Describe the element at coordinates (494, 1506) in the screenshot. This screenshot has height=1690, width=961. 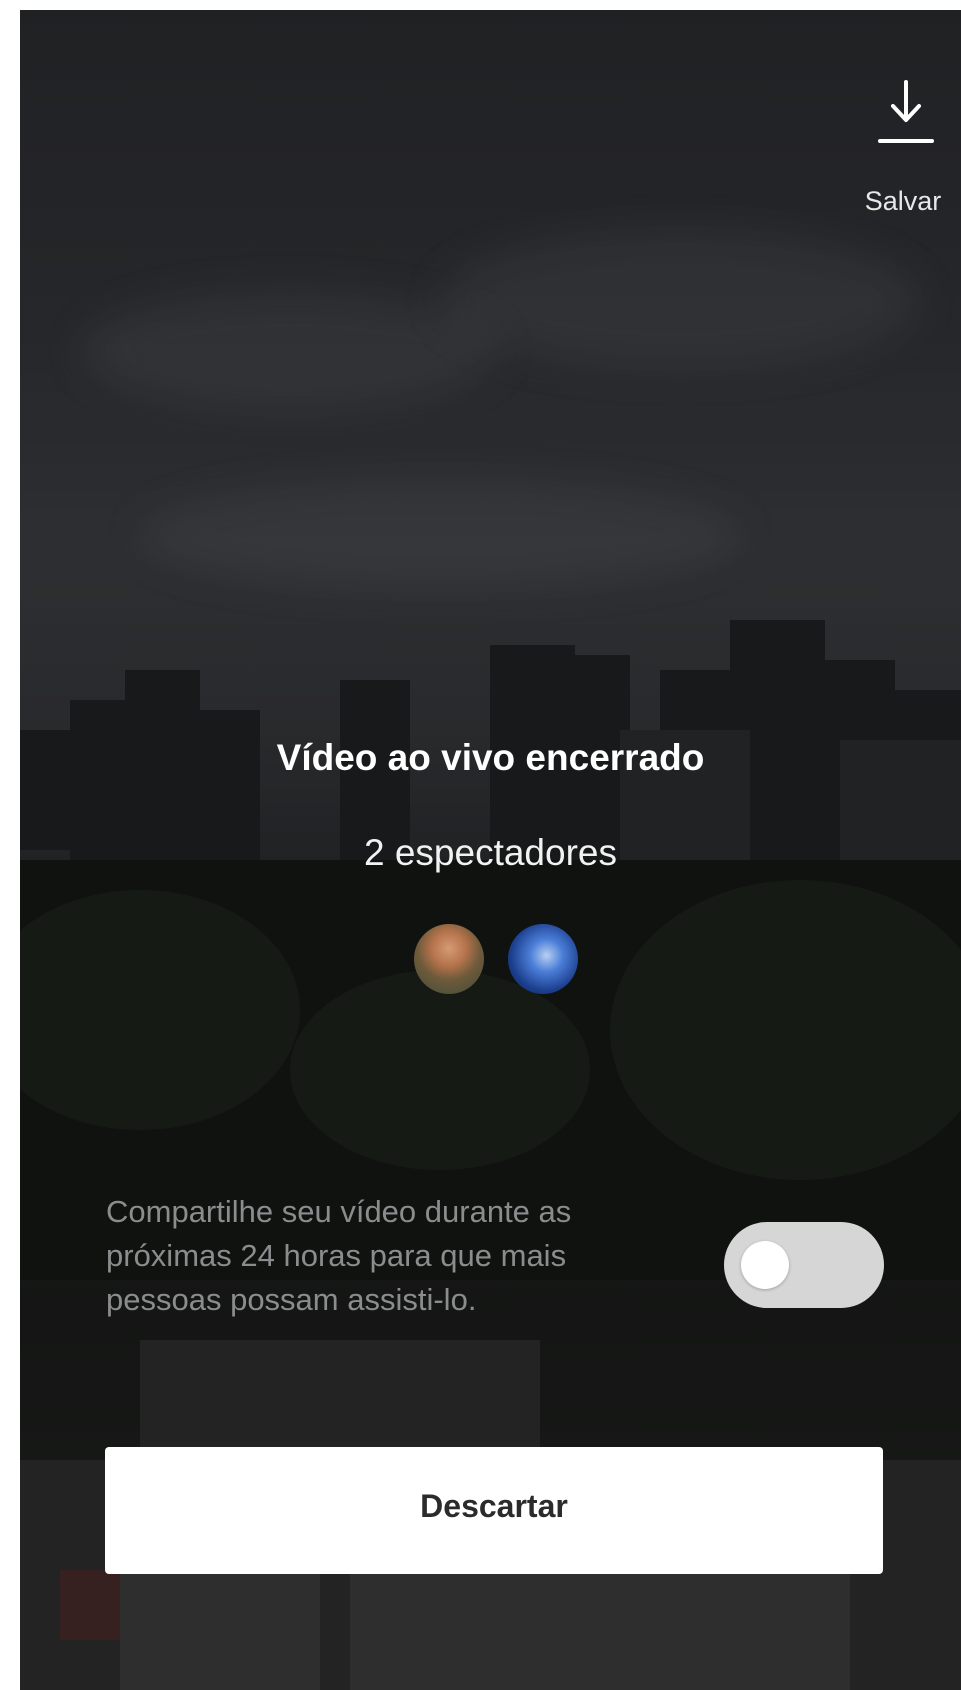
I see `discard-label: Descartar` at that location.